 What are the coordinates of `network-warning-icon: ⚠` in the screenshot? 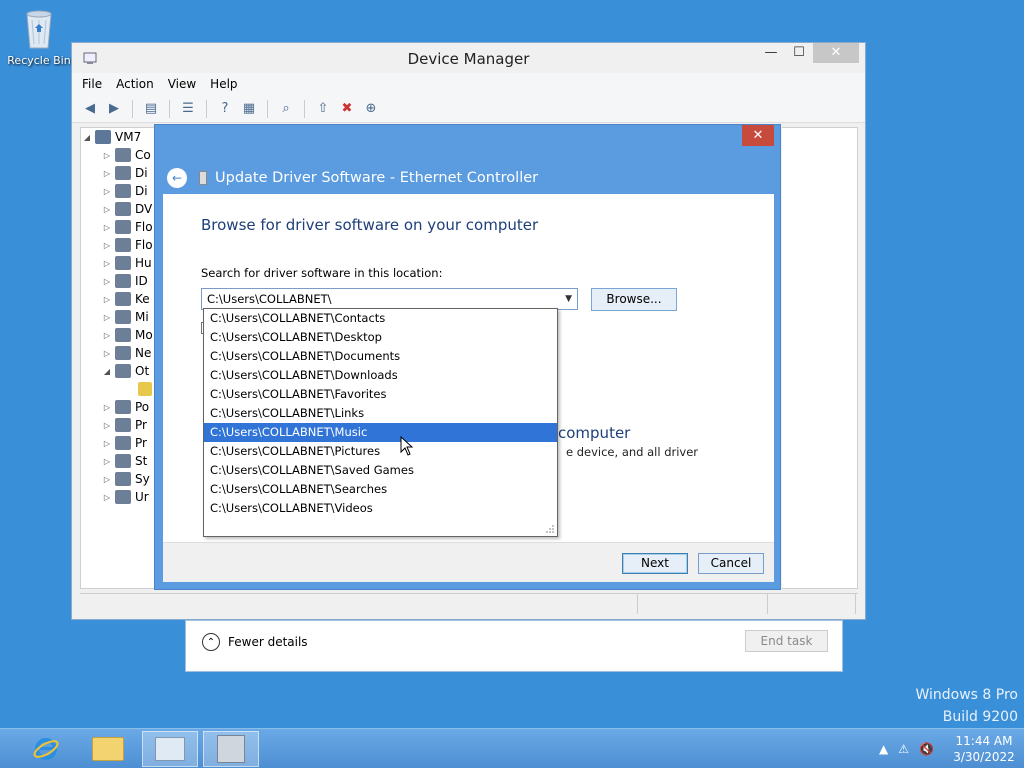 It's located at (903, 749).